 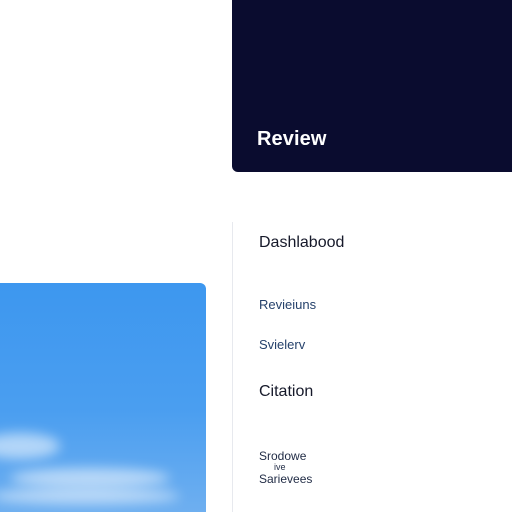 I want to click on nav-item-citation: Citation, so click(x=286, y=392).